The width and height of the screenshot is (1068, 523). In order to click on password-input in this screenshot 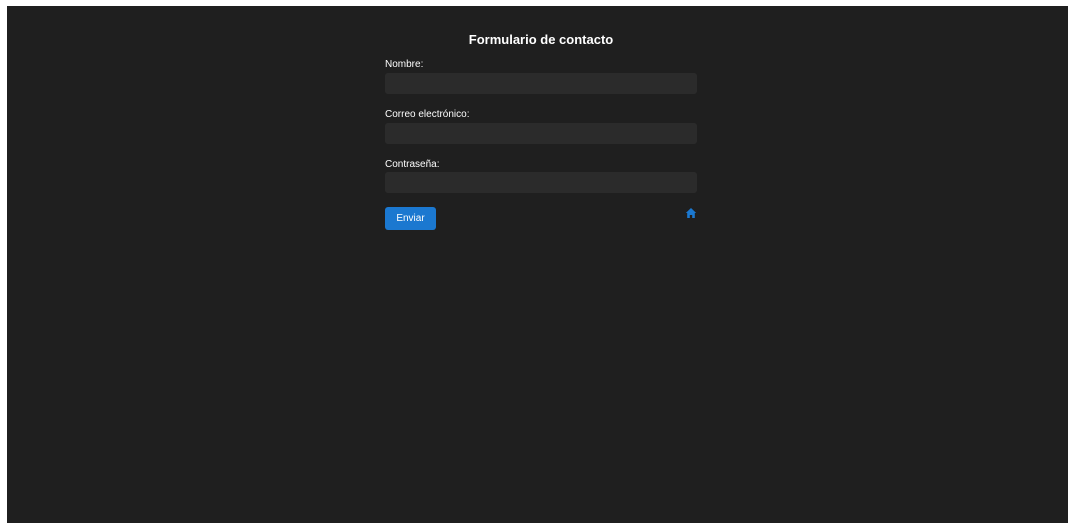, I will do `click(541, 182)`.